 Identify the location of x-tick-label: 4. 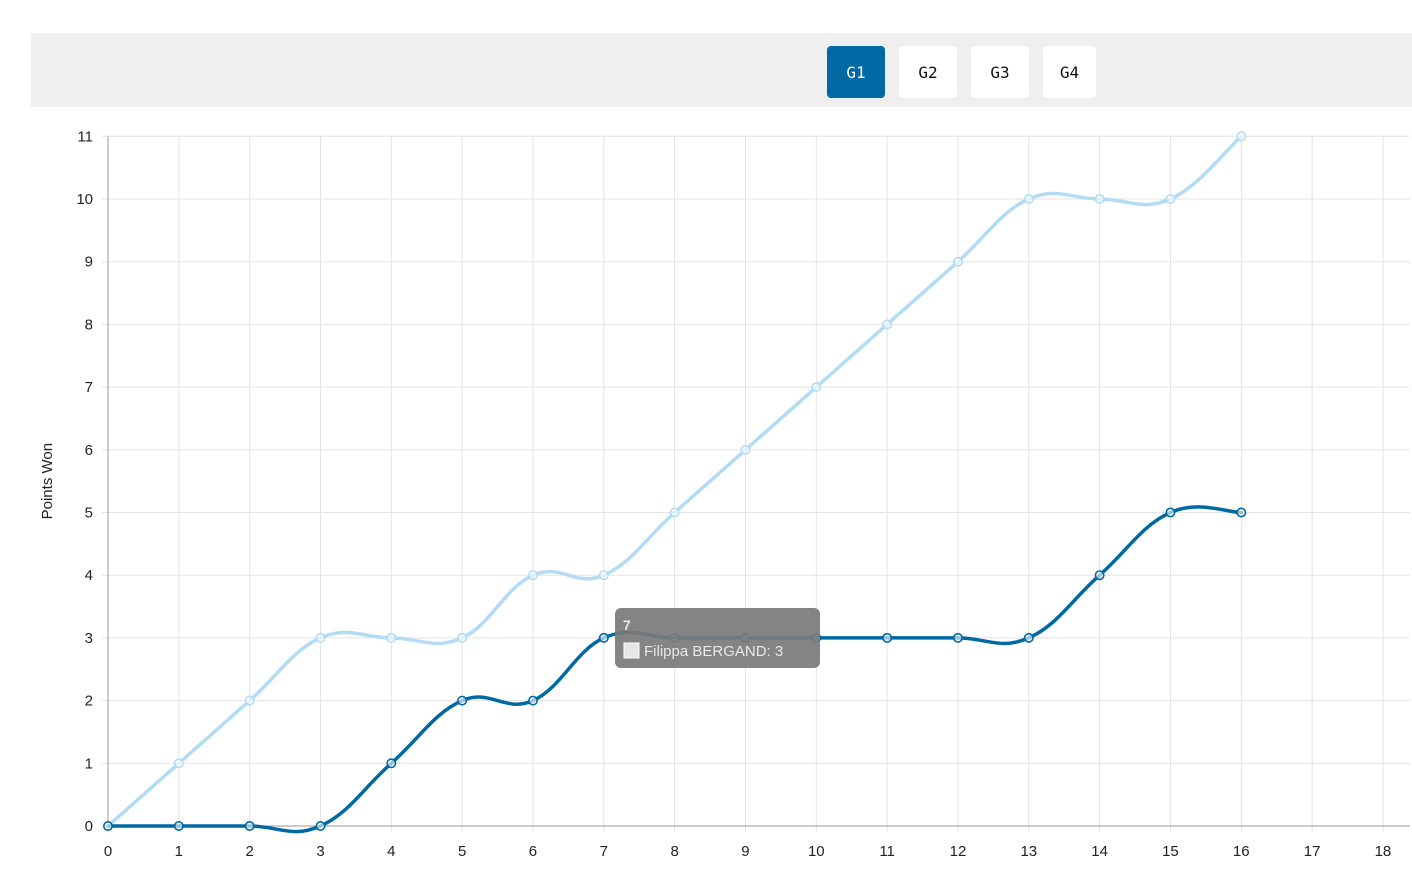
(391, 851).